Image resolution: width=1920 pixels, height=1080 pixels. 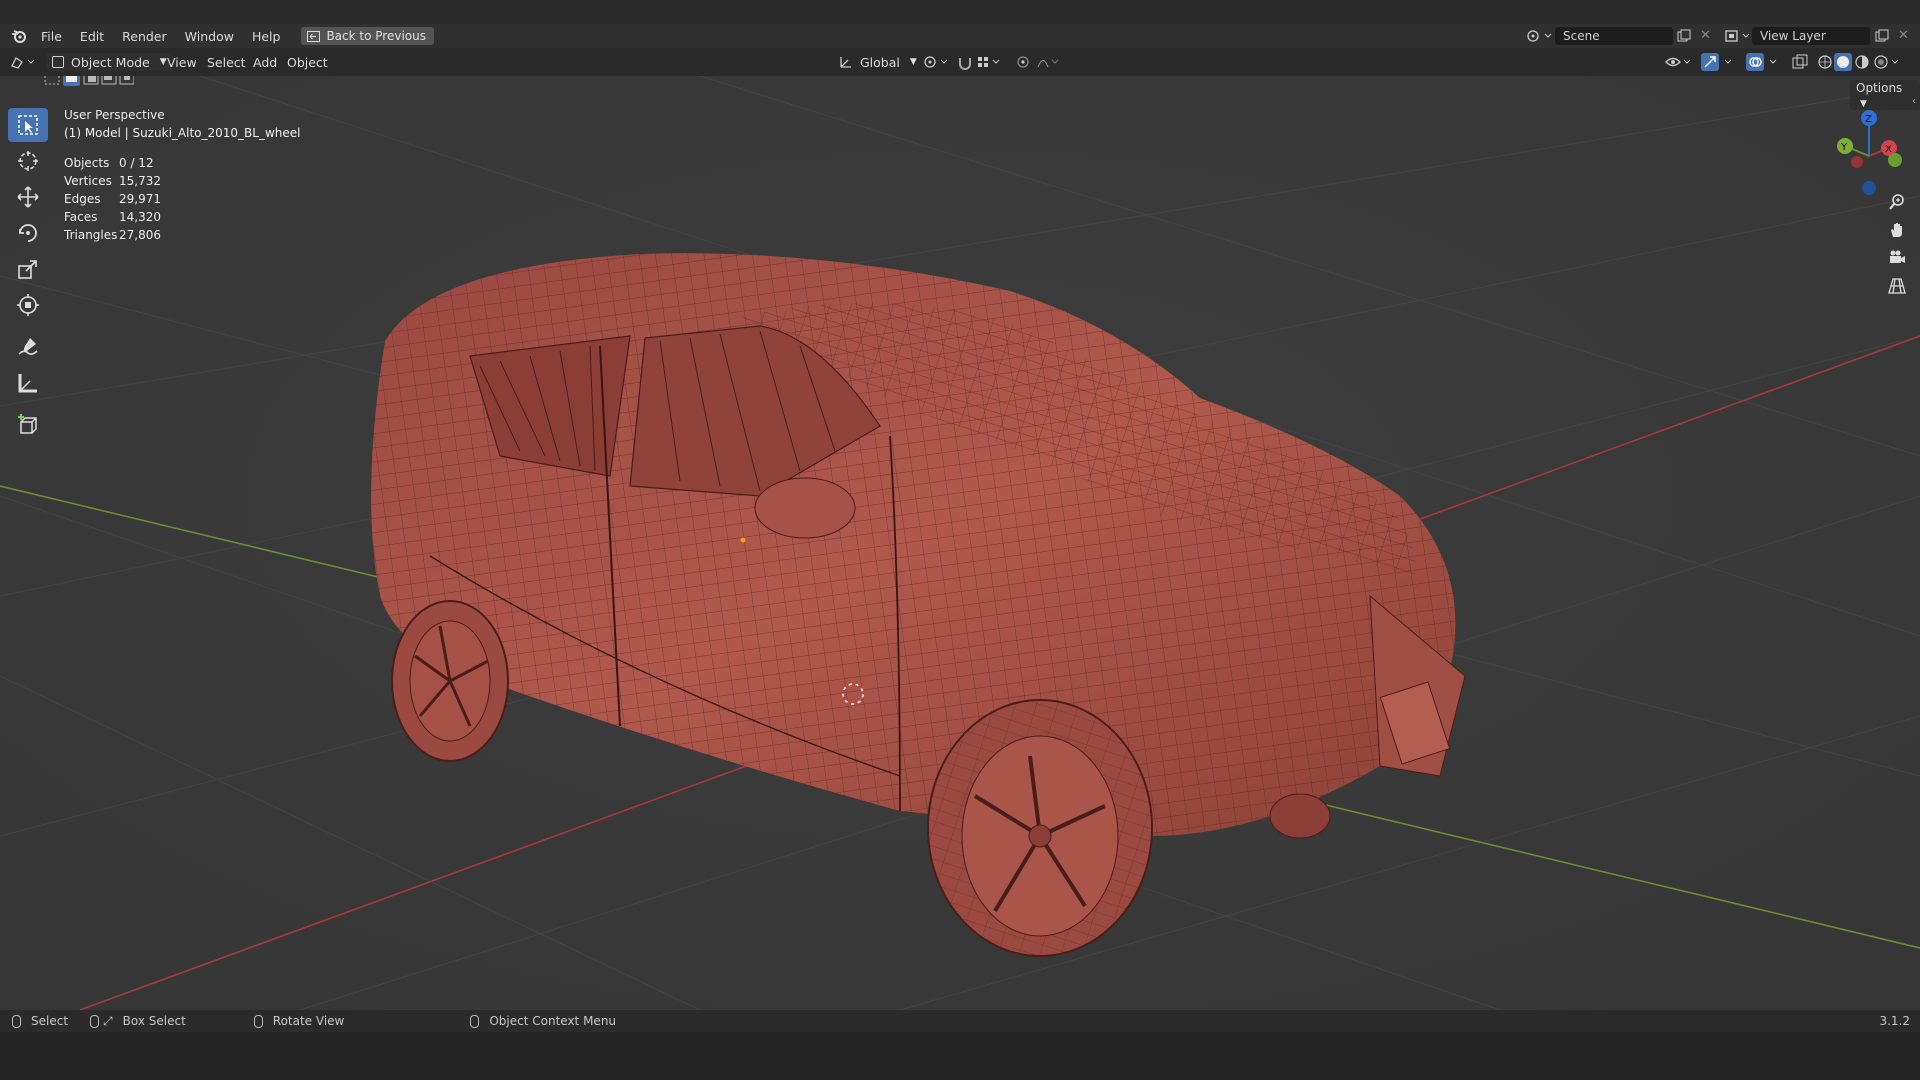 I want to click on measure-ruler-icon, so click(x=27, y=383).